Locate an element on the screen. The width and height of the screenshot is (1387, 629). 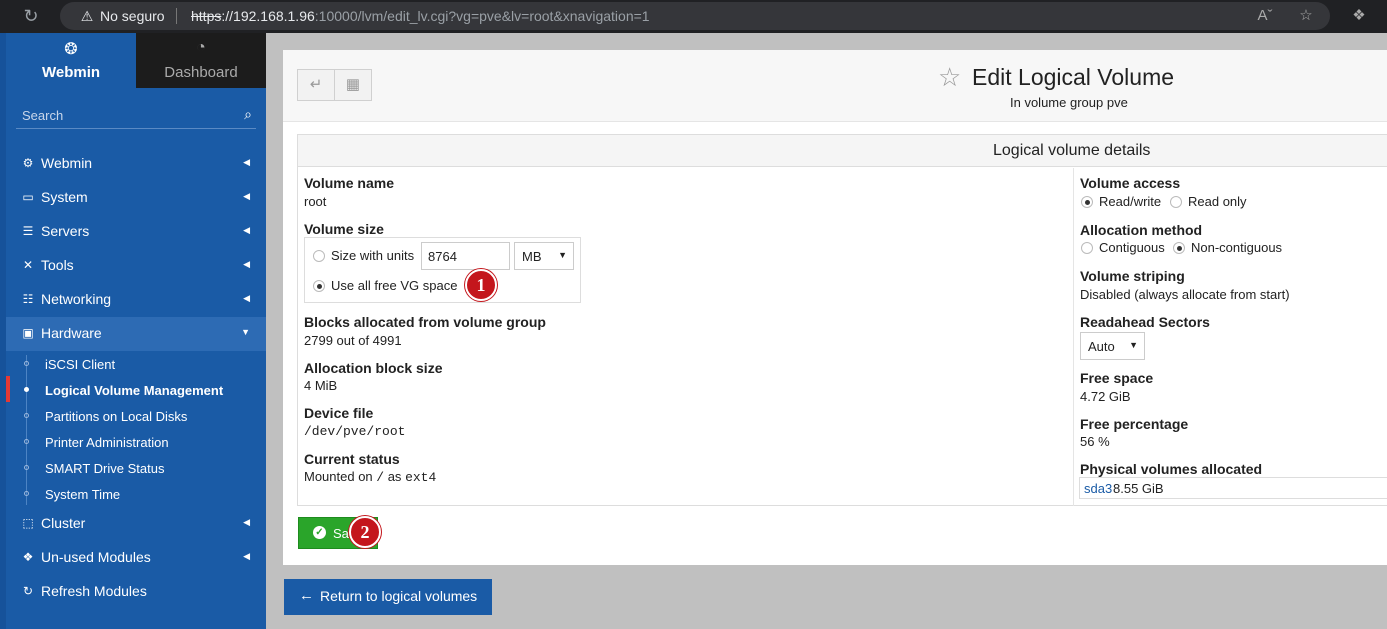
sidebar-subitem-lvm: Logical Volume Management is located at coordinates (136, 390).